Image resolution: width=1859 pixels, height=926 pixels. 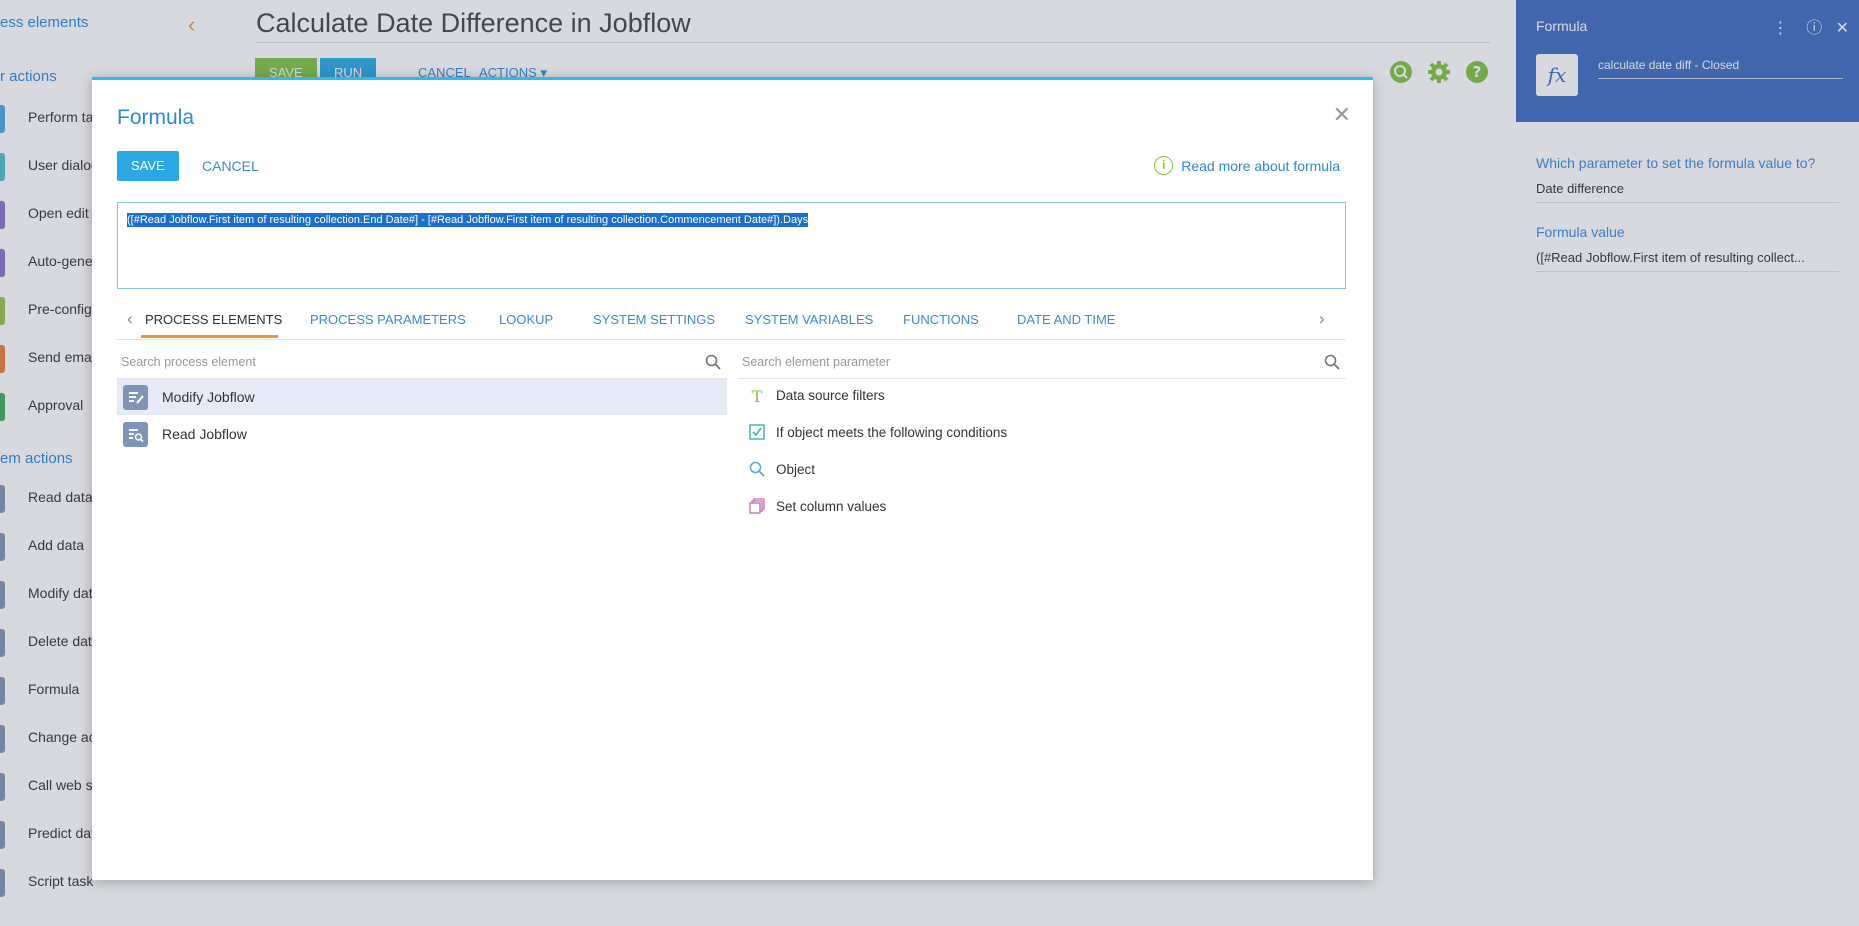 I want to click on process-element-modify-jobflow: Modify Jobflow, so click(x=422, y=397).